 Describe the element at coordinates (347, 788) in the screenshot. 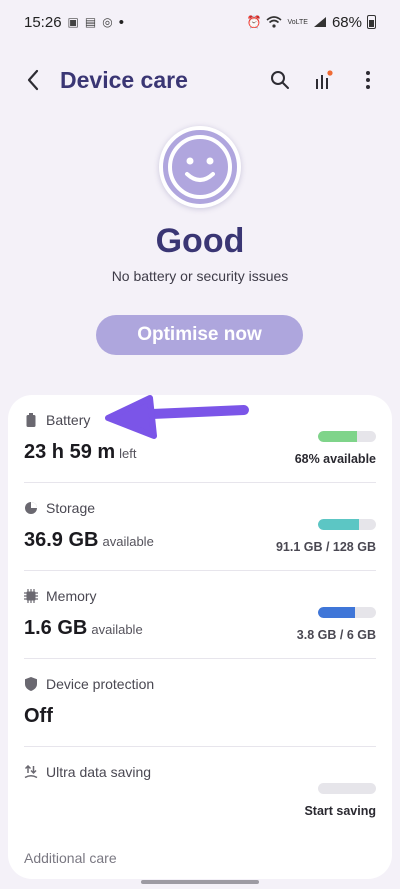

I see `data-saving-progress-bar` at that location.